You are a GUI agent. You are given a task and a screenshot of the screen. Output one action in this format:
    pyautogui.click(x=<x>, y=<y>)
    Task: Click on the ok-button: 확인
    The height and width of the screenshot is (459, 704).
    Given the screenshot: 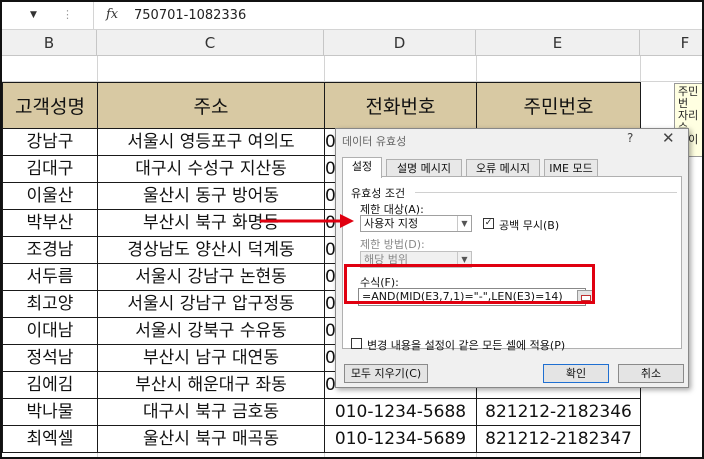 What is the action you would take?
    pyautogui.click(x=576, y=373)
    